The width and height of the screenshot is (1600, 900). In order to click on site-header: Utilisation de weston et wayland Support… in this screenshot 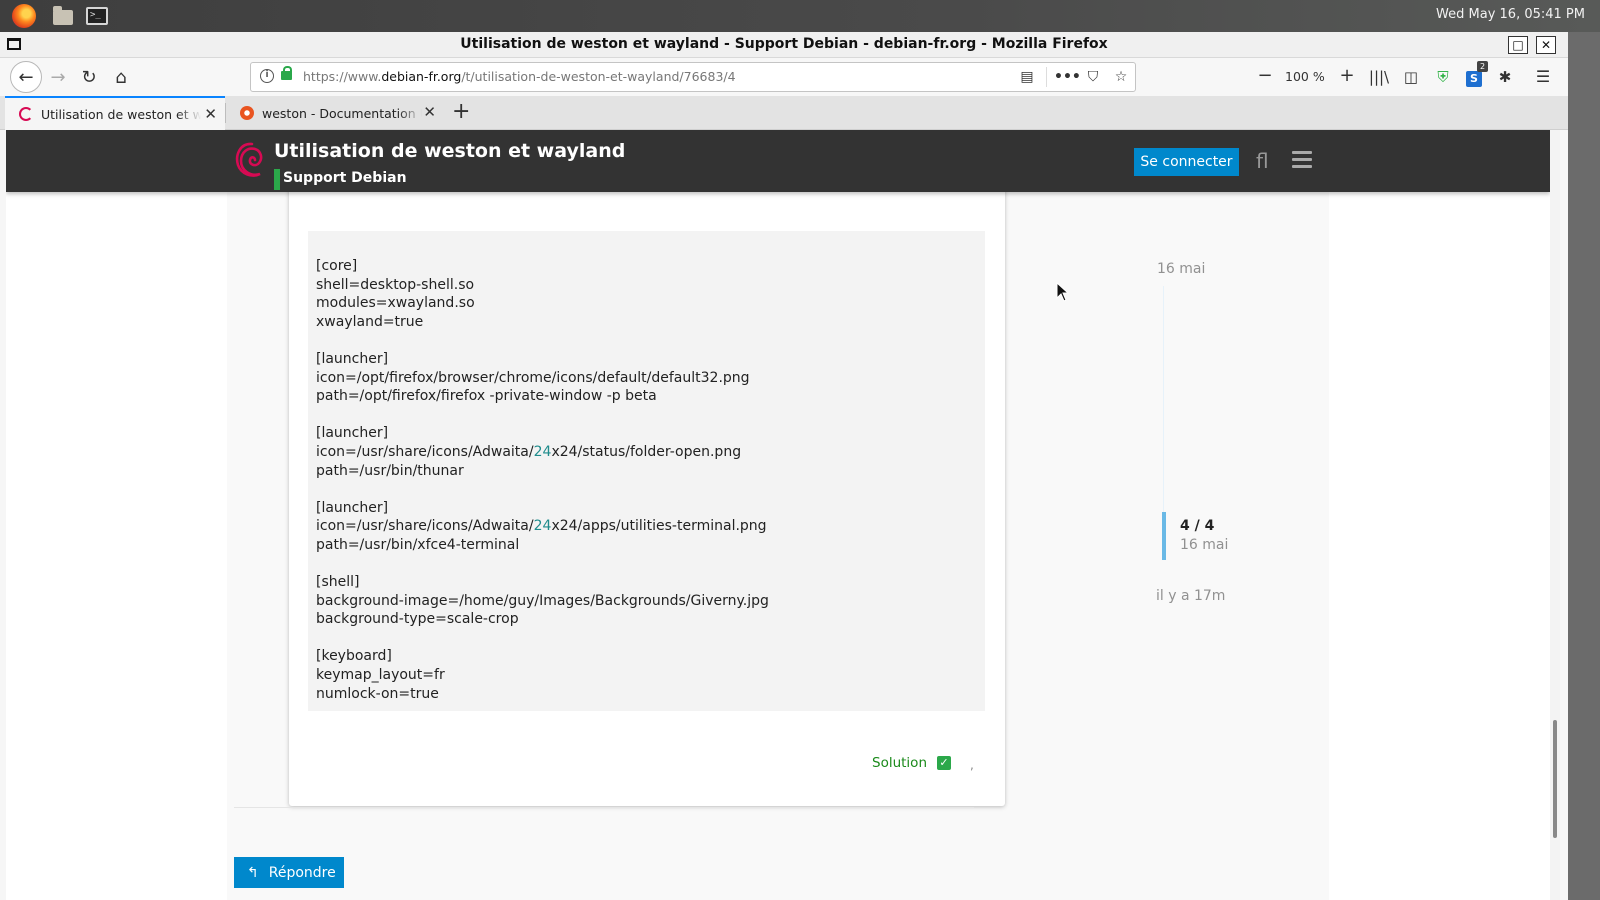, I will do `click(778, 161)`.